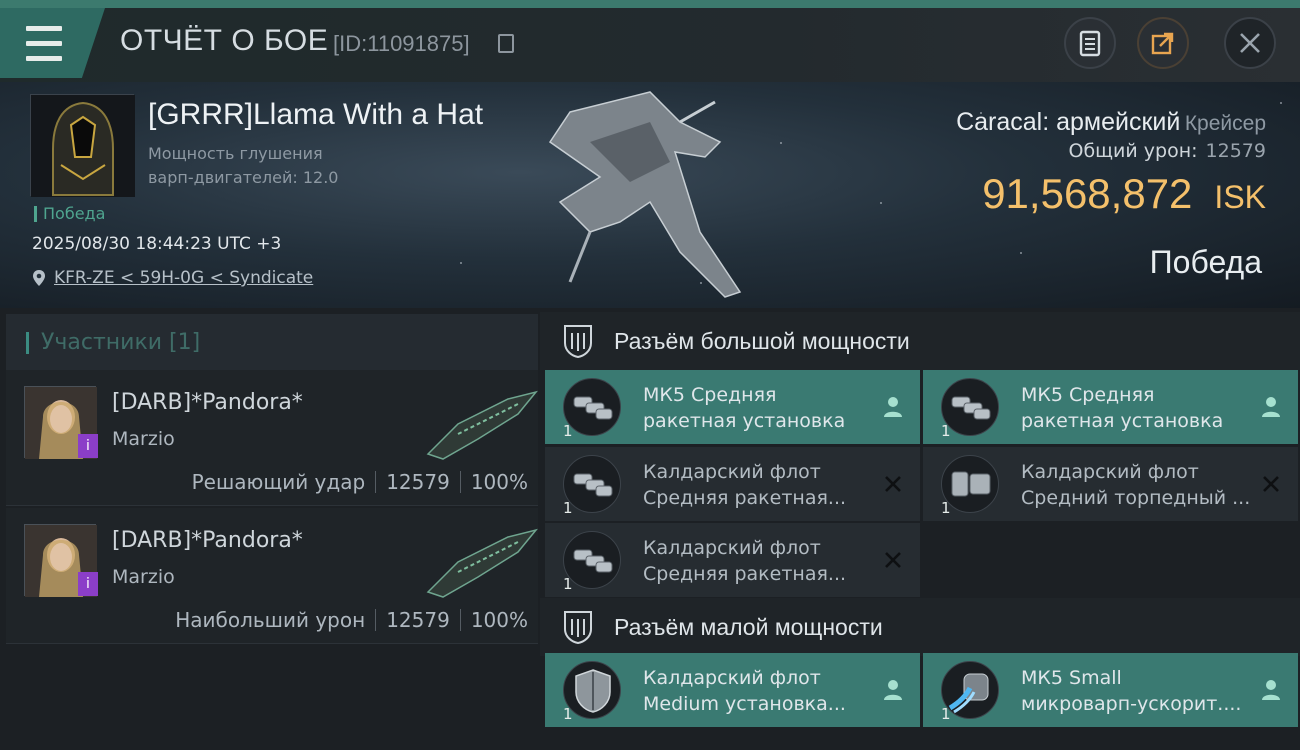 This screenshot has height=750, width=1300. What do you see at coordinates (270, 620) in the screenshot?
I see `participant-role: Наибольший урон` at bounding box center [270, 620].